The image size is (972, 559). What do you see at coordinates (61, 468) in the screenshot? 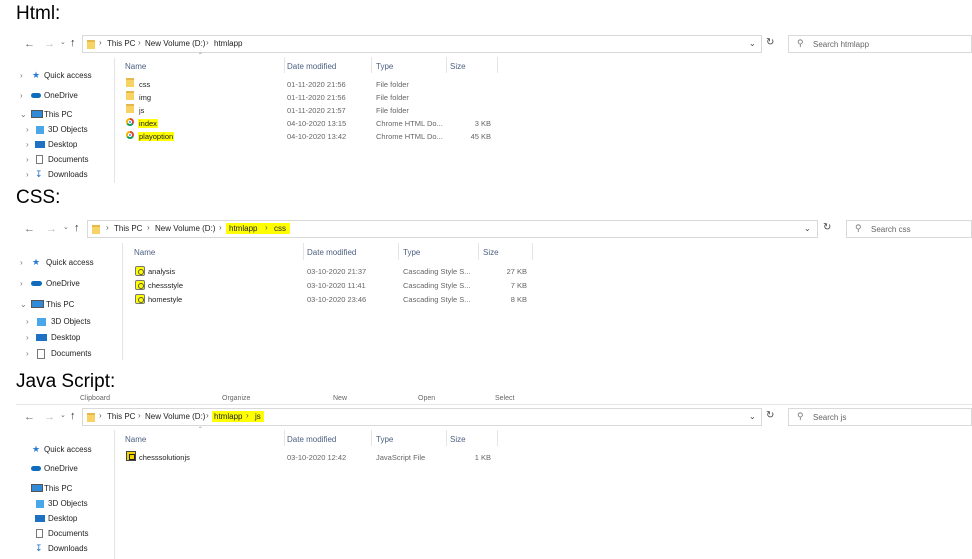
I see `nav-label: OneDrive` at bounding box center [61, 468].